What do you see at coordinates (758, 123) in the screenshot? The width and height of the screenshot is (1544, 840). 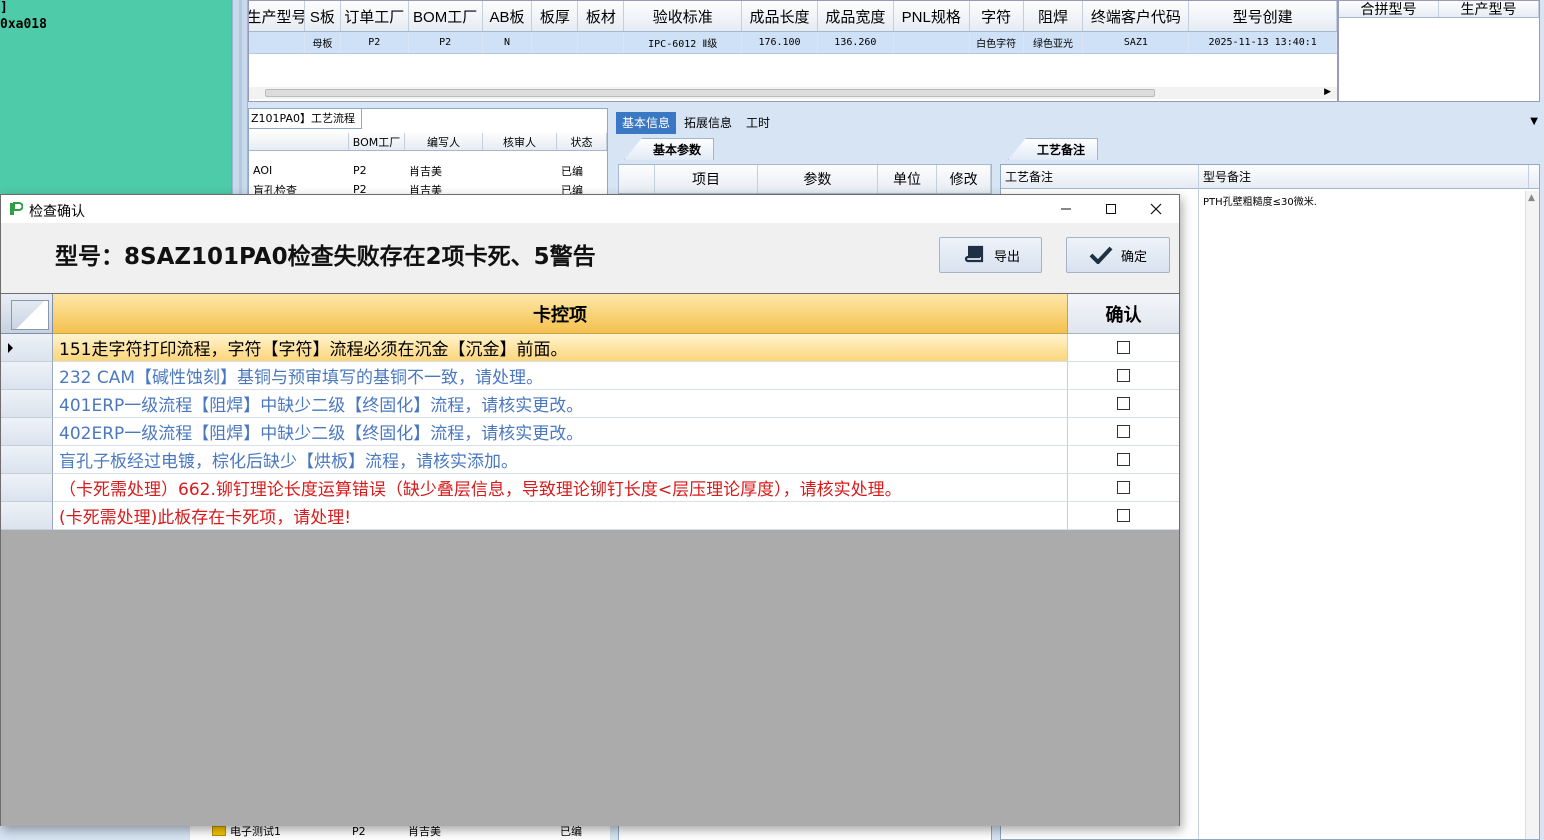 I see `tab-work-hours: 工时` at bounding box center [758, 123].